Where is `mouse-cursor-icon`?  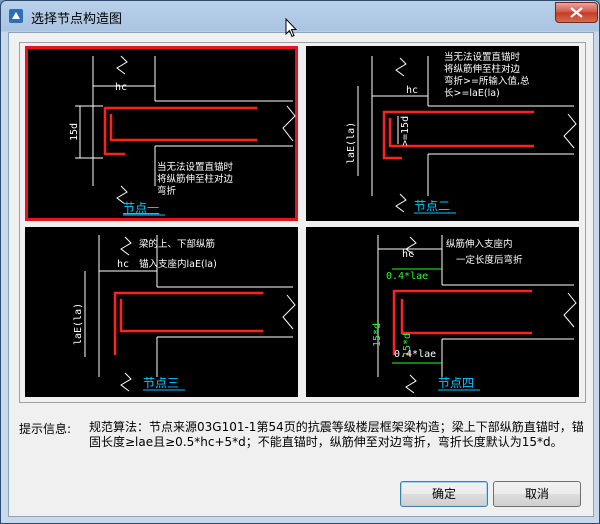
mouse-cursor-icon is located at coordinates (291, 28).